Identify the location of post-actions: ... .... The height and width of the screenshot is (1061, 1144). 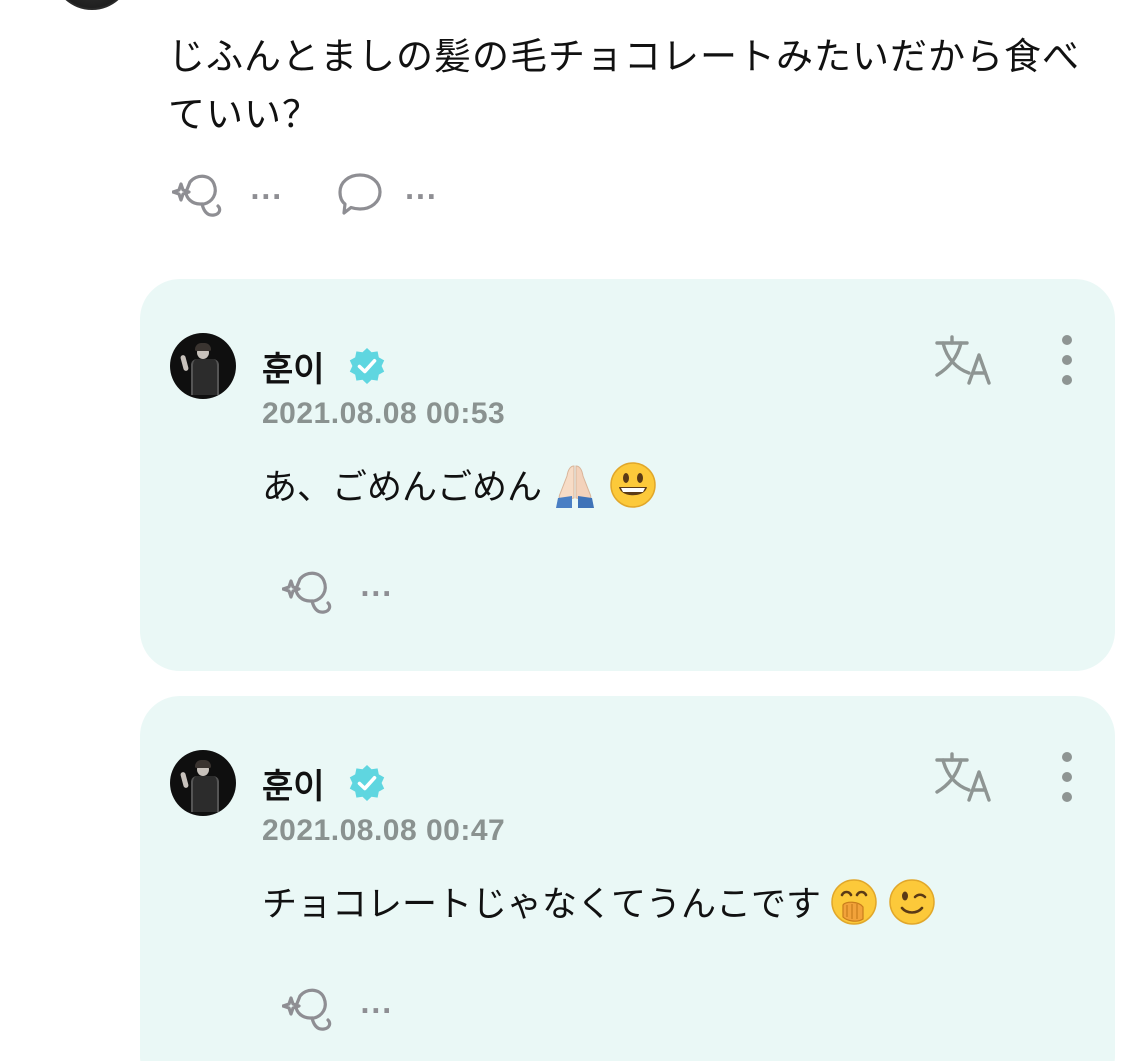
(304, 195).